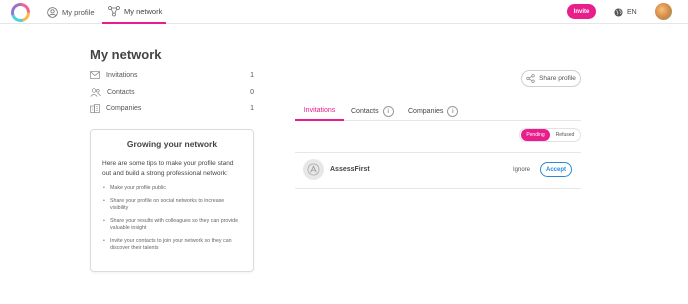  What do you see at coordinates (95, 108) in the screenshot?
I see `building-icon` at bounding box center [95, 108].